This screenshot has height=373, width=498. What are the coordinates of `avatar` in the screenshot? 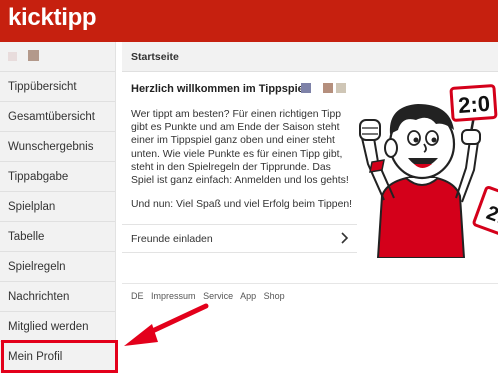 It's located at (33, 55).